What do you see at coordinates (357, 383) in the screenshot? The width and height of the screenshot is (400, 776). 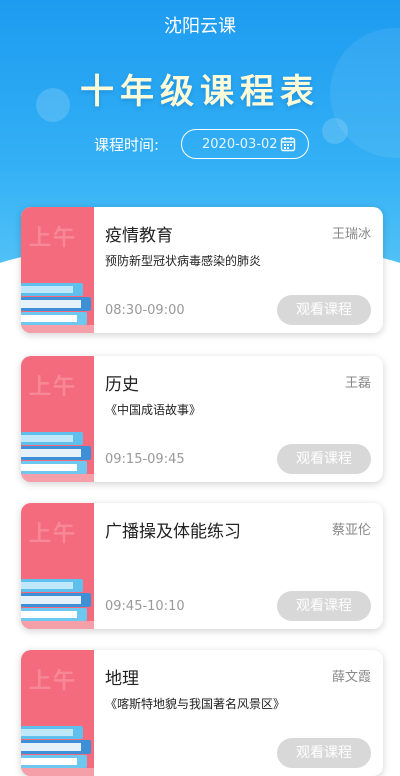 I see `course-teacher: 王磊` at bounding box center [357, 383].